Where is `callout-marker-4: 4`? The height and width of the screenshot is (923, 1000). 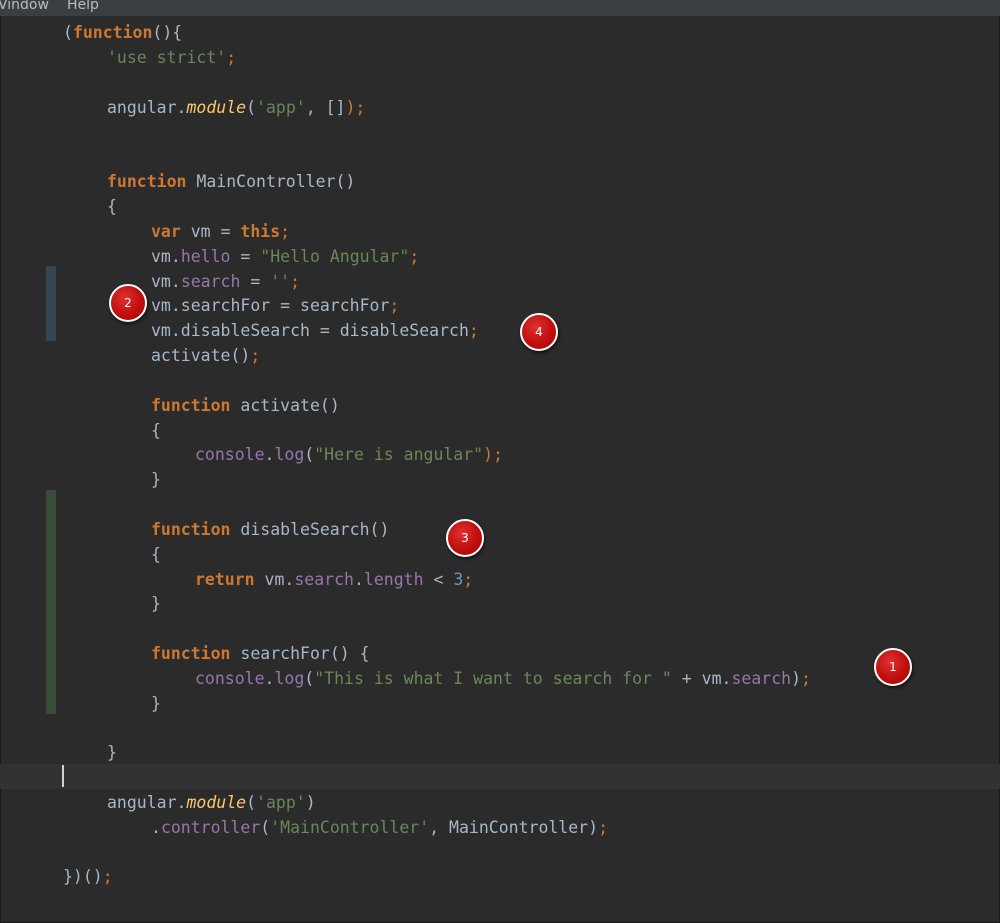
callout-marker-4: 4 is located at coordinates (539, 332).